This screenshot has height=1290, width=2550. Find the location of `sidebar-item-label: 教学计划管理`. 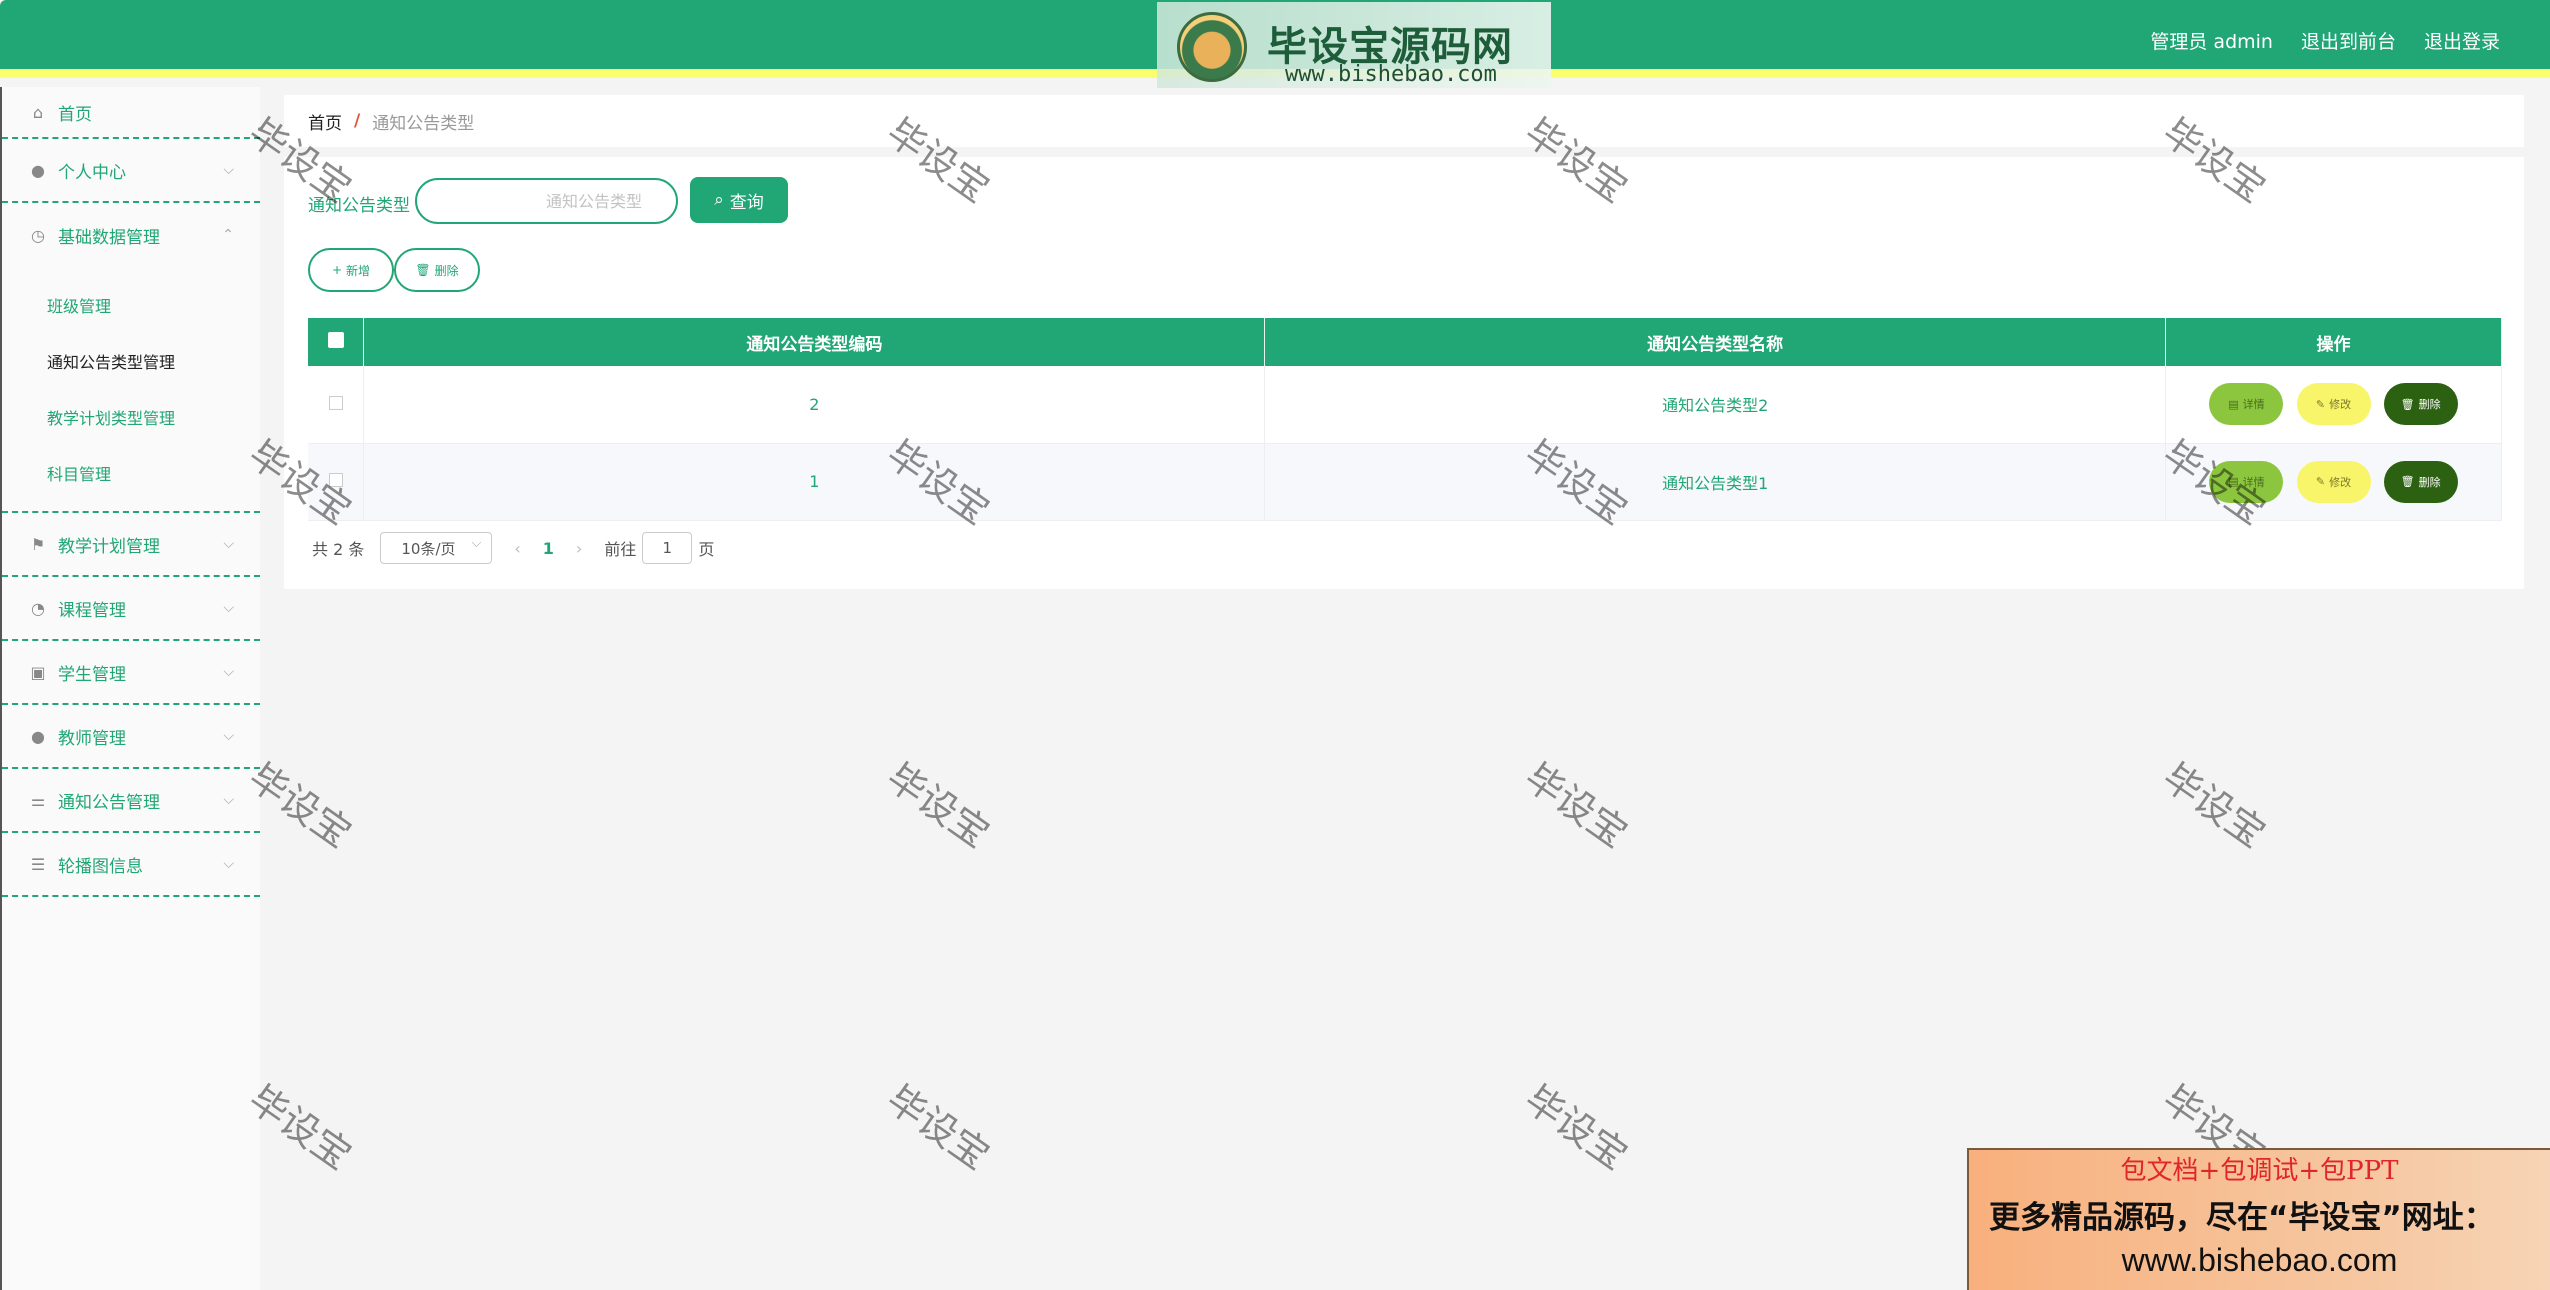

sidebar-item-label: 教学计划管理 is located at coordinates (109, 546).